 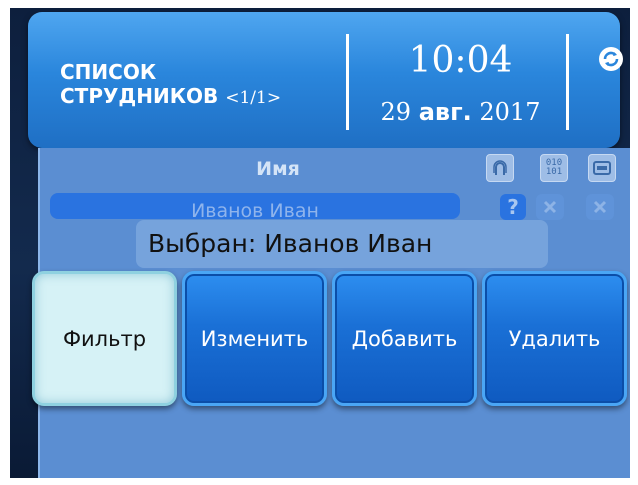 What do you see at coordinates (396, 112) in the screenshot?
I see `date-day: 29` at bounding box center [396, 112].